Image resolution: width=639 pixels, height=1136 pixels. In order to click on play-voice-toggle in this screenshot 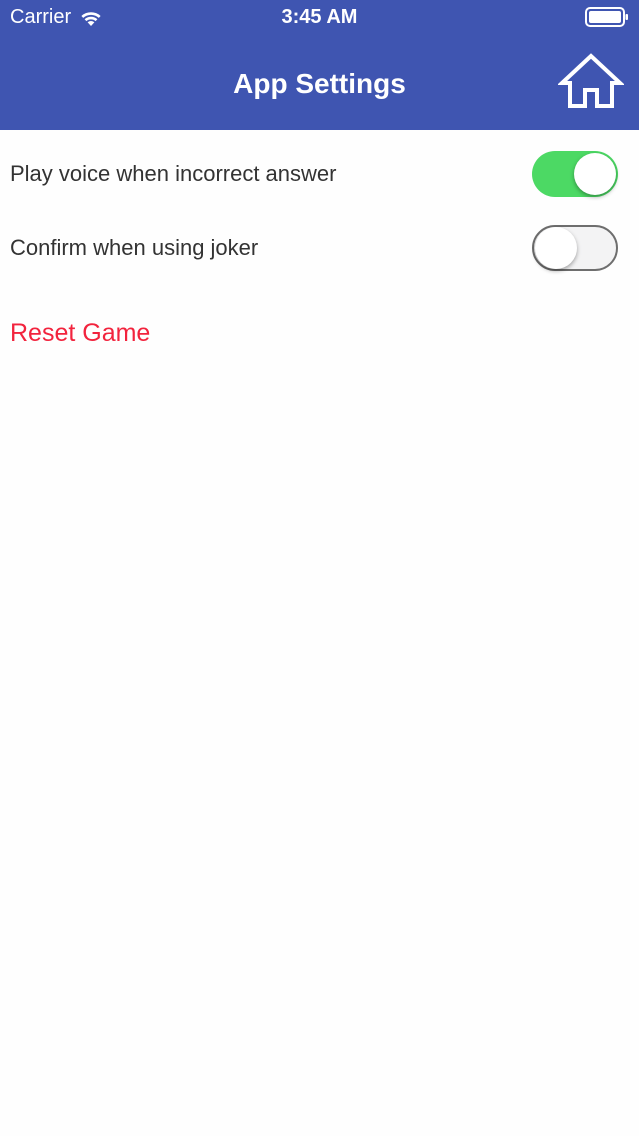, I will do `click(575, 174)`.